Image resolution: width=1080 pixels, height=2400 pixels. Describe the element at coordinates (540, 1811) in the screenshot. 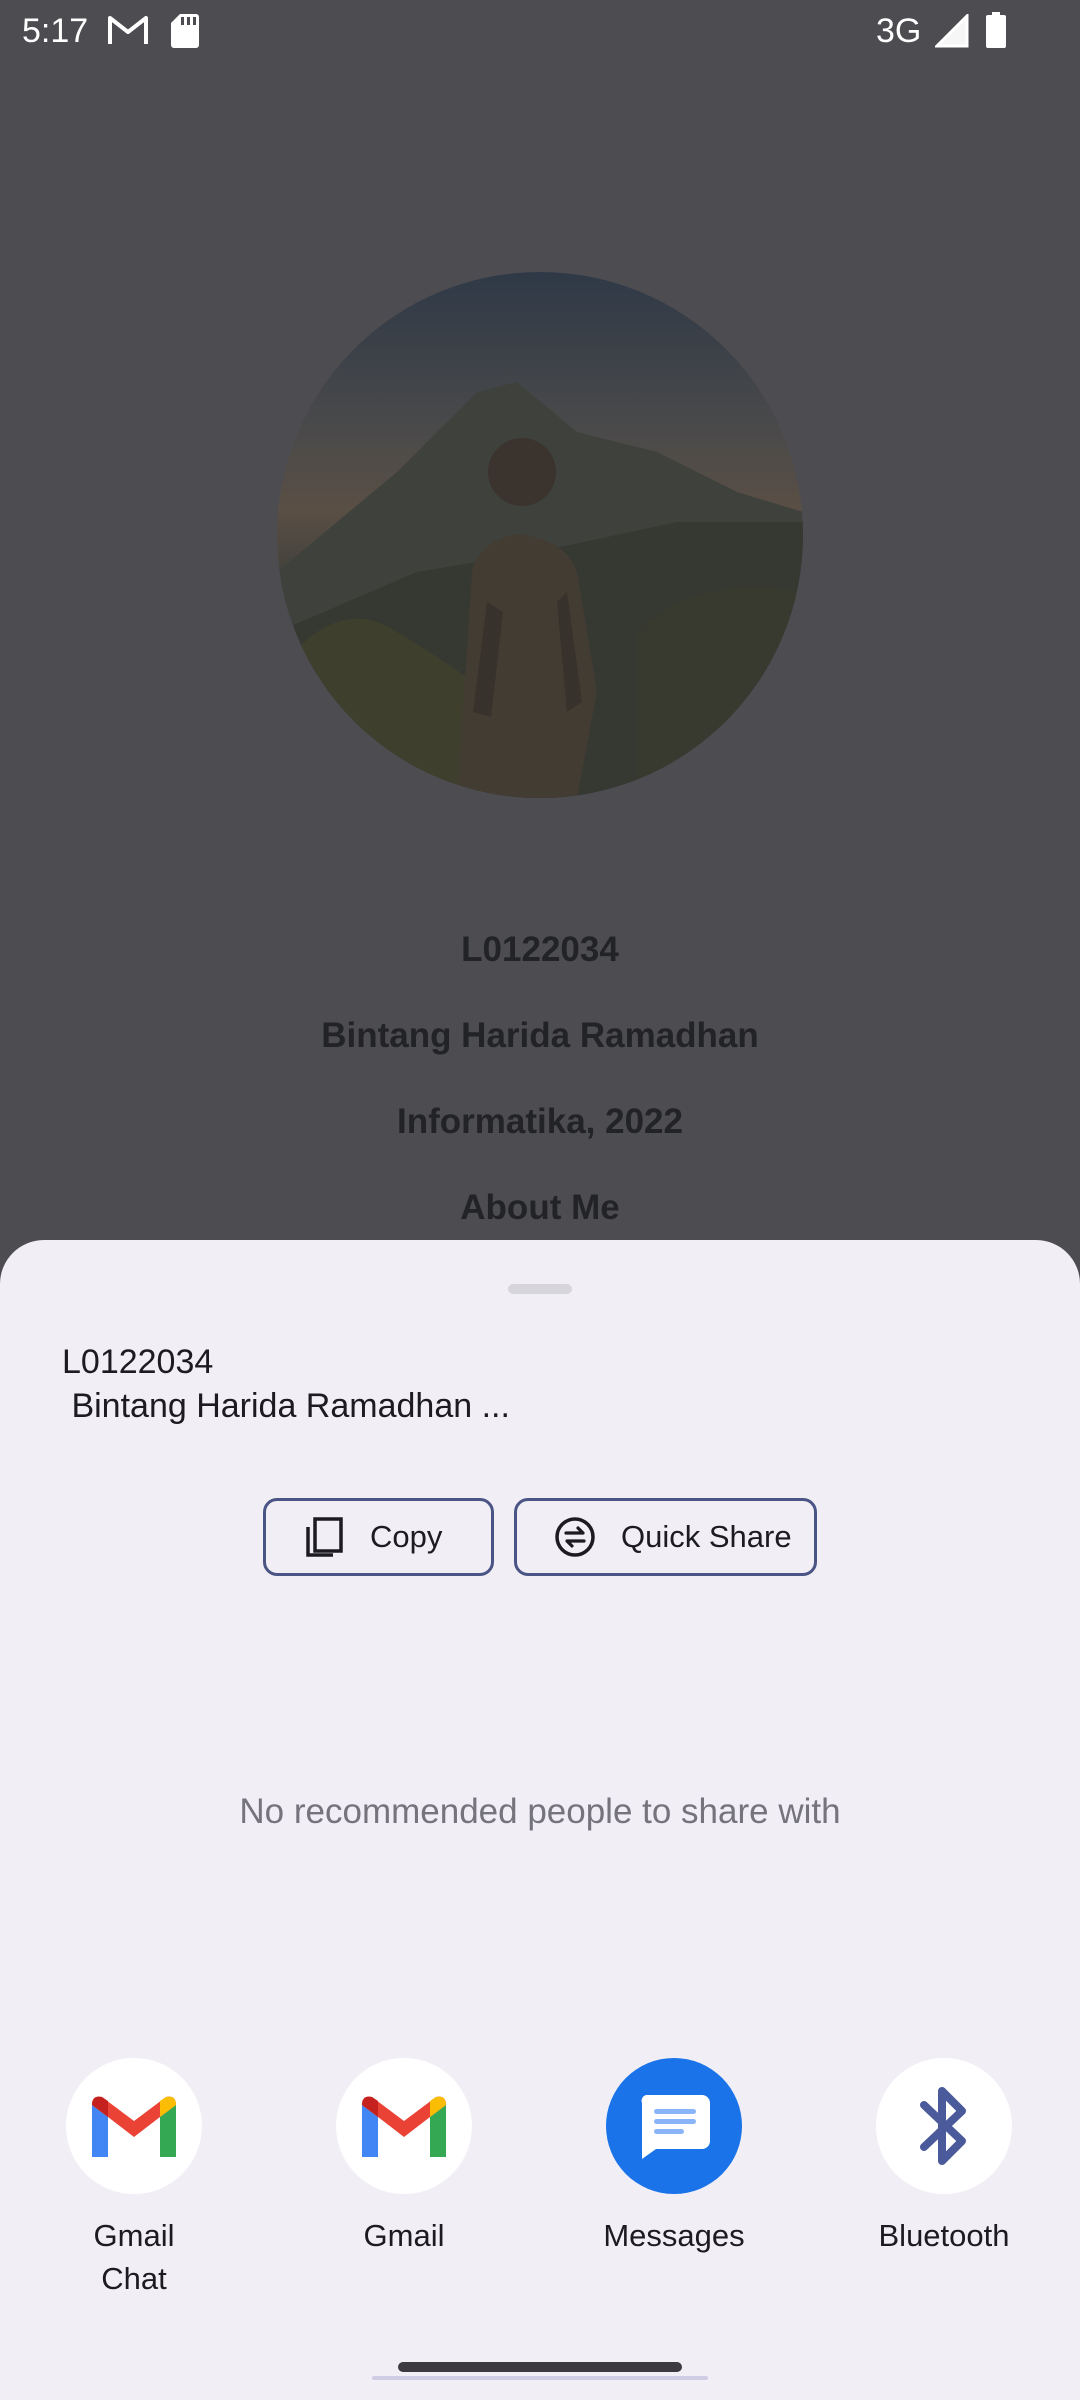

I see `no-recommendations-text: No recommended people to share with` at that location.